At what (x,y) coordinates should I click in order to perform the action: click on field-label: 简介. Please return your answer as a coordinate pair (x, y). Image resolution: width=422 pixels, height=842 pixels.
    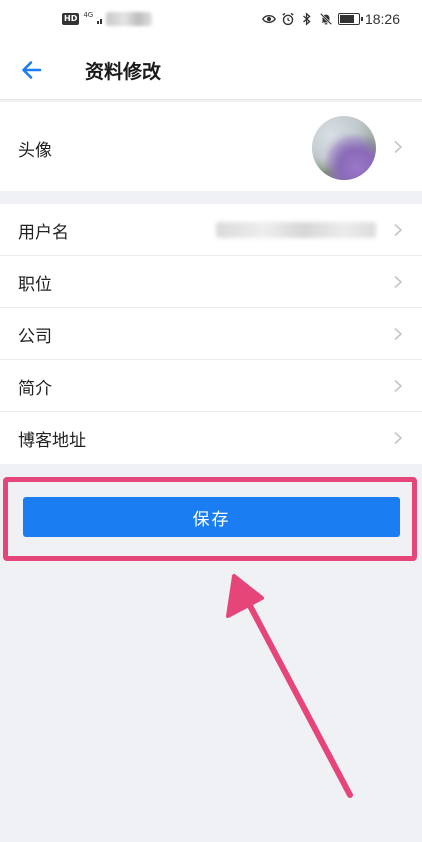
    Looking at the image, I should click on (35, 389).